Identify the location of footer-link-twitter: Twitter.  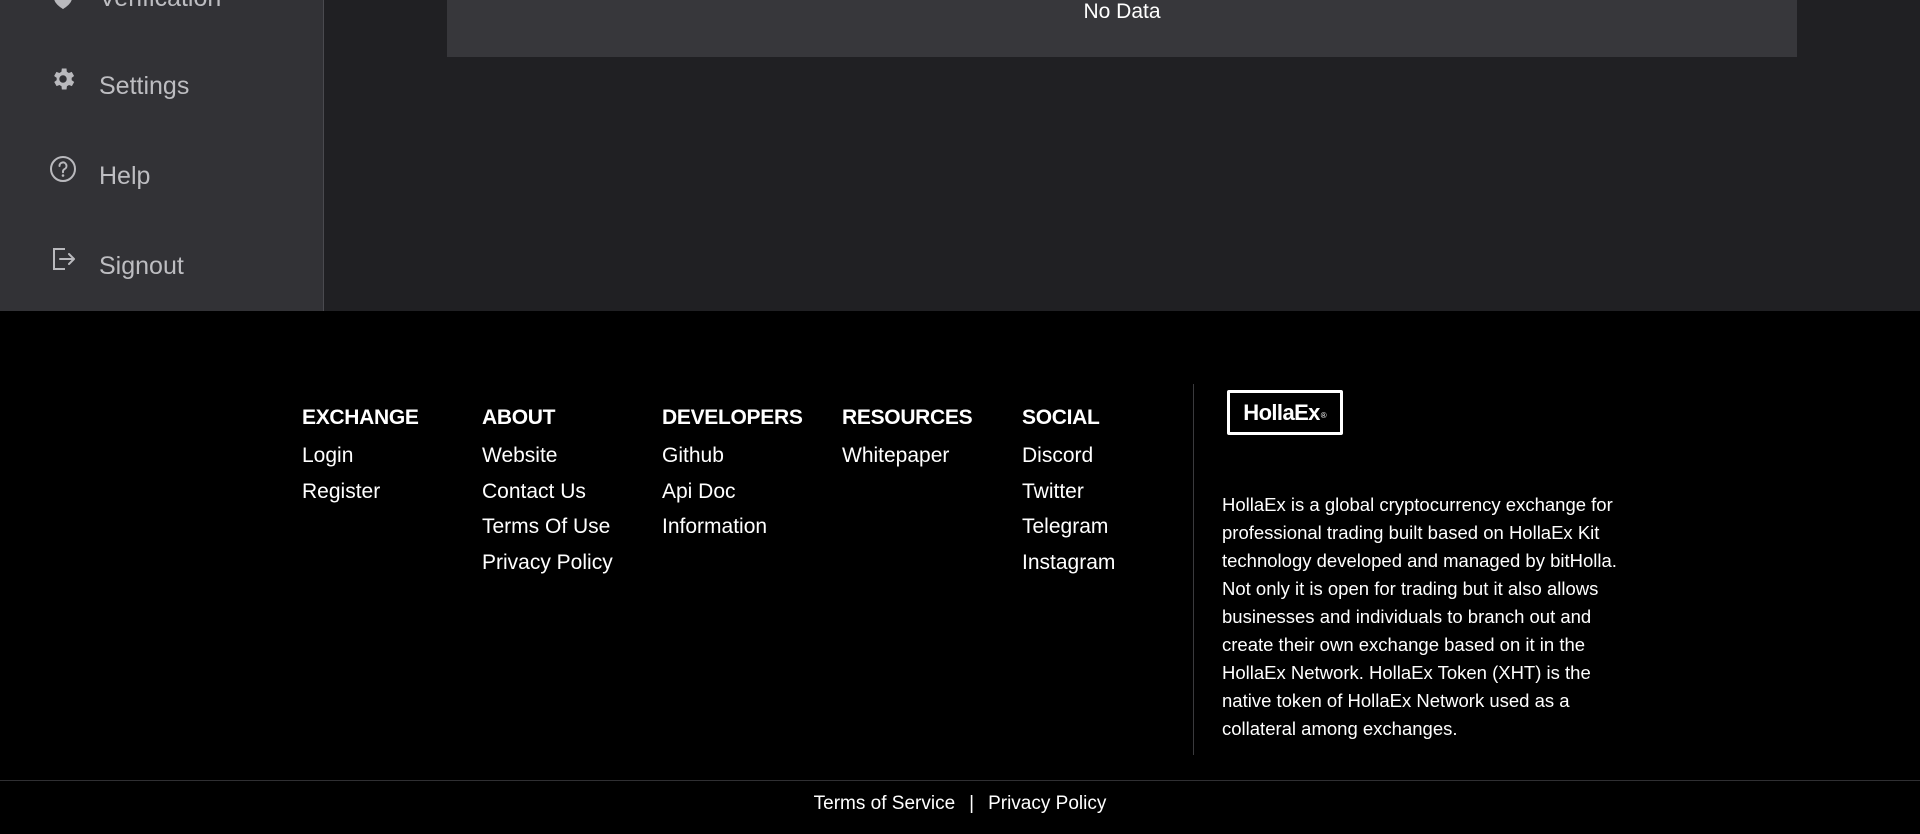
(1107, 497).